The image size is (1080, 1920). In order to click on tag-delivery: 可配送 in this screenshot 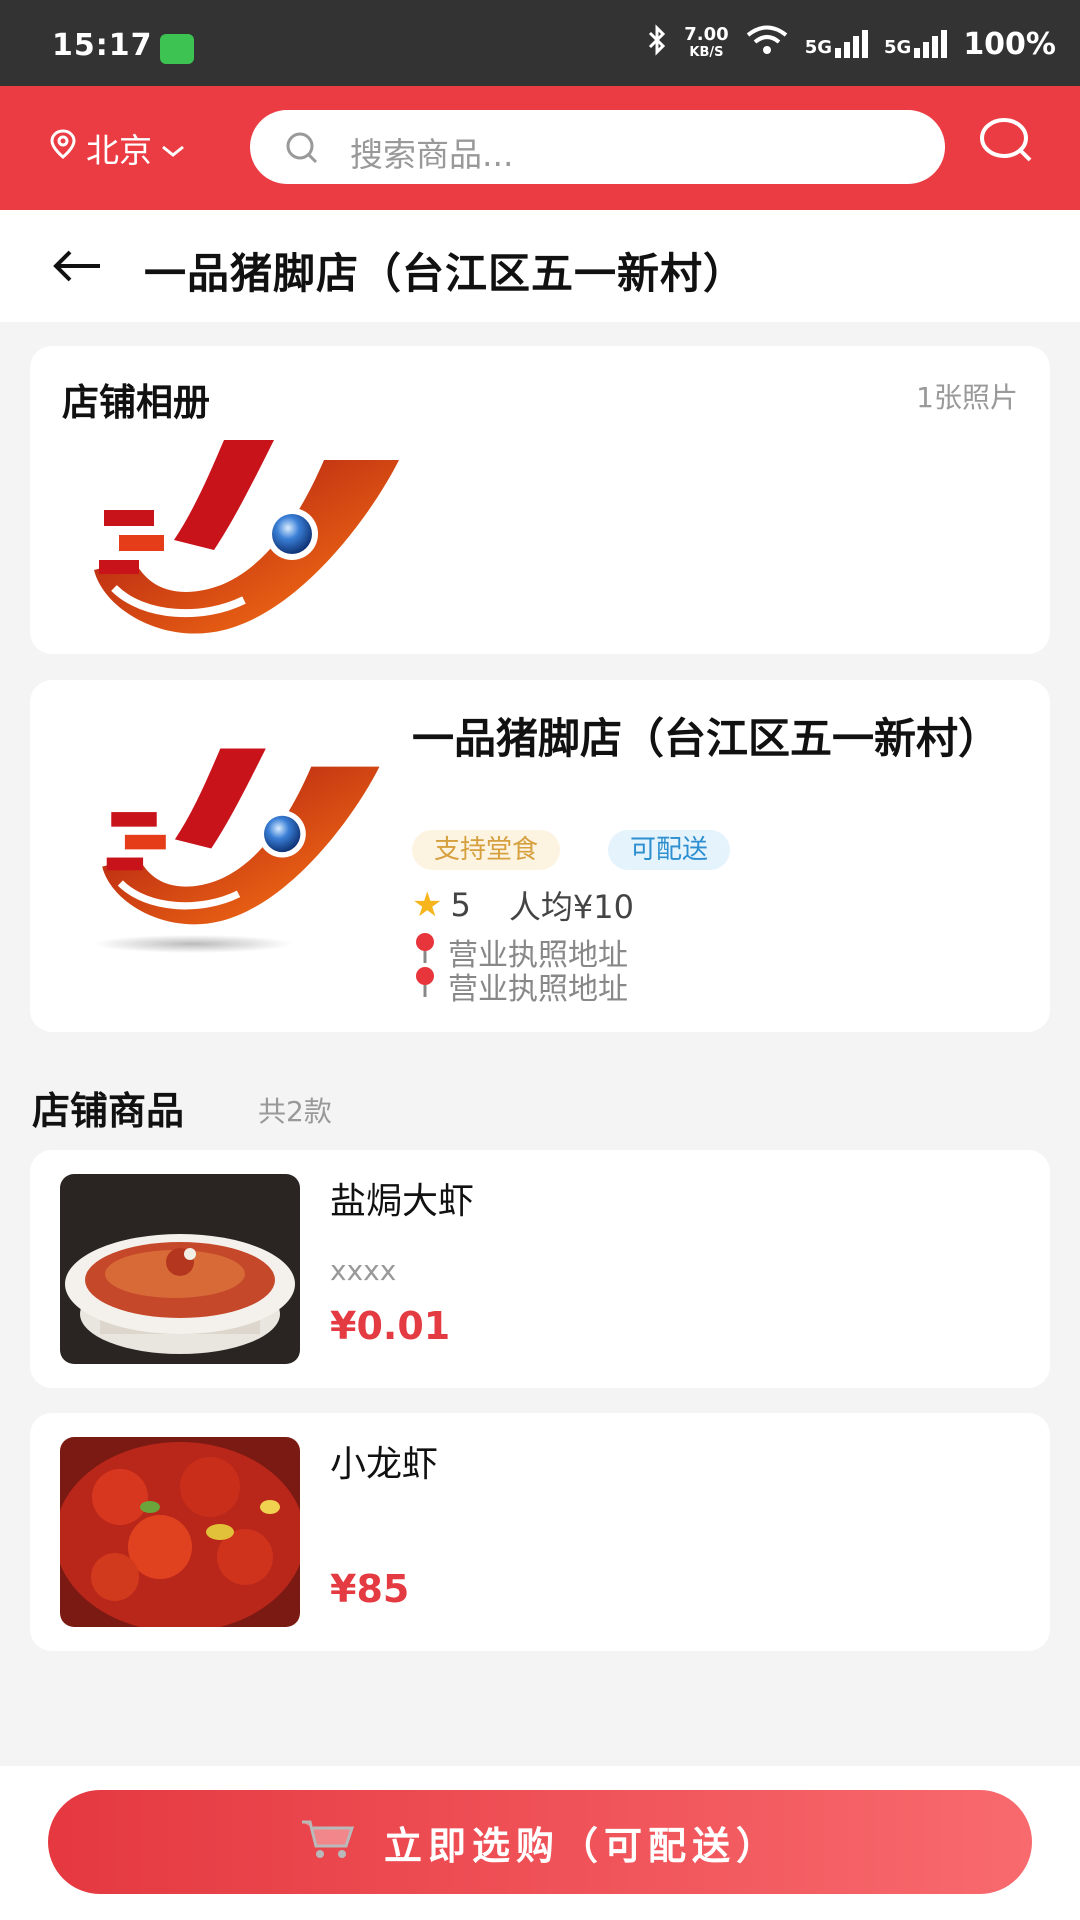, I will do `click(669, 850)`.